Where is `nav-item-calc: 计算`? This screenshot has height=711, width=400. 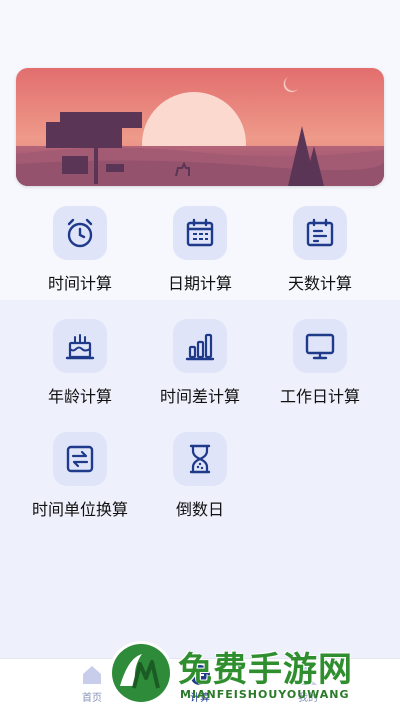
nav-item-calc: 计算 is located at coordinates (200, 685).